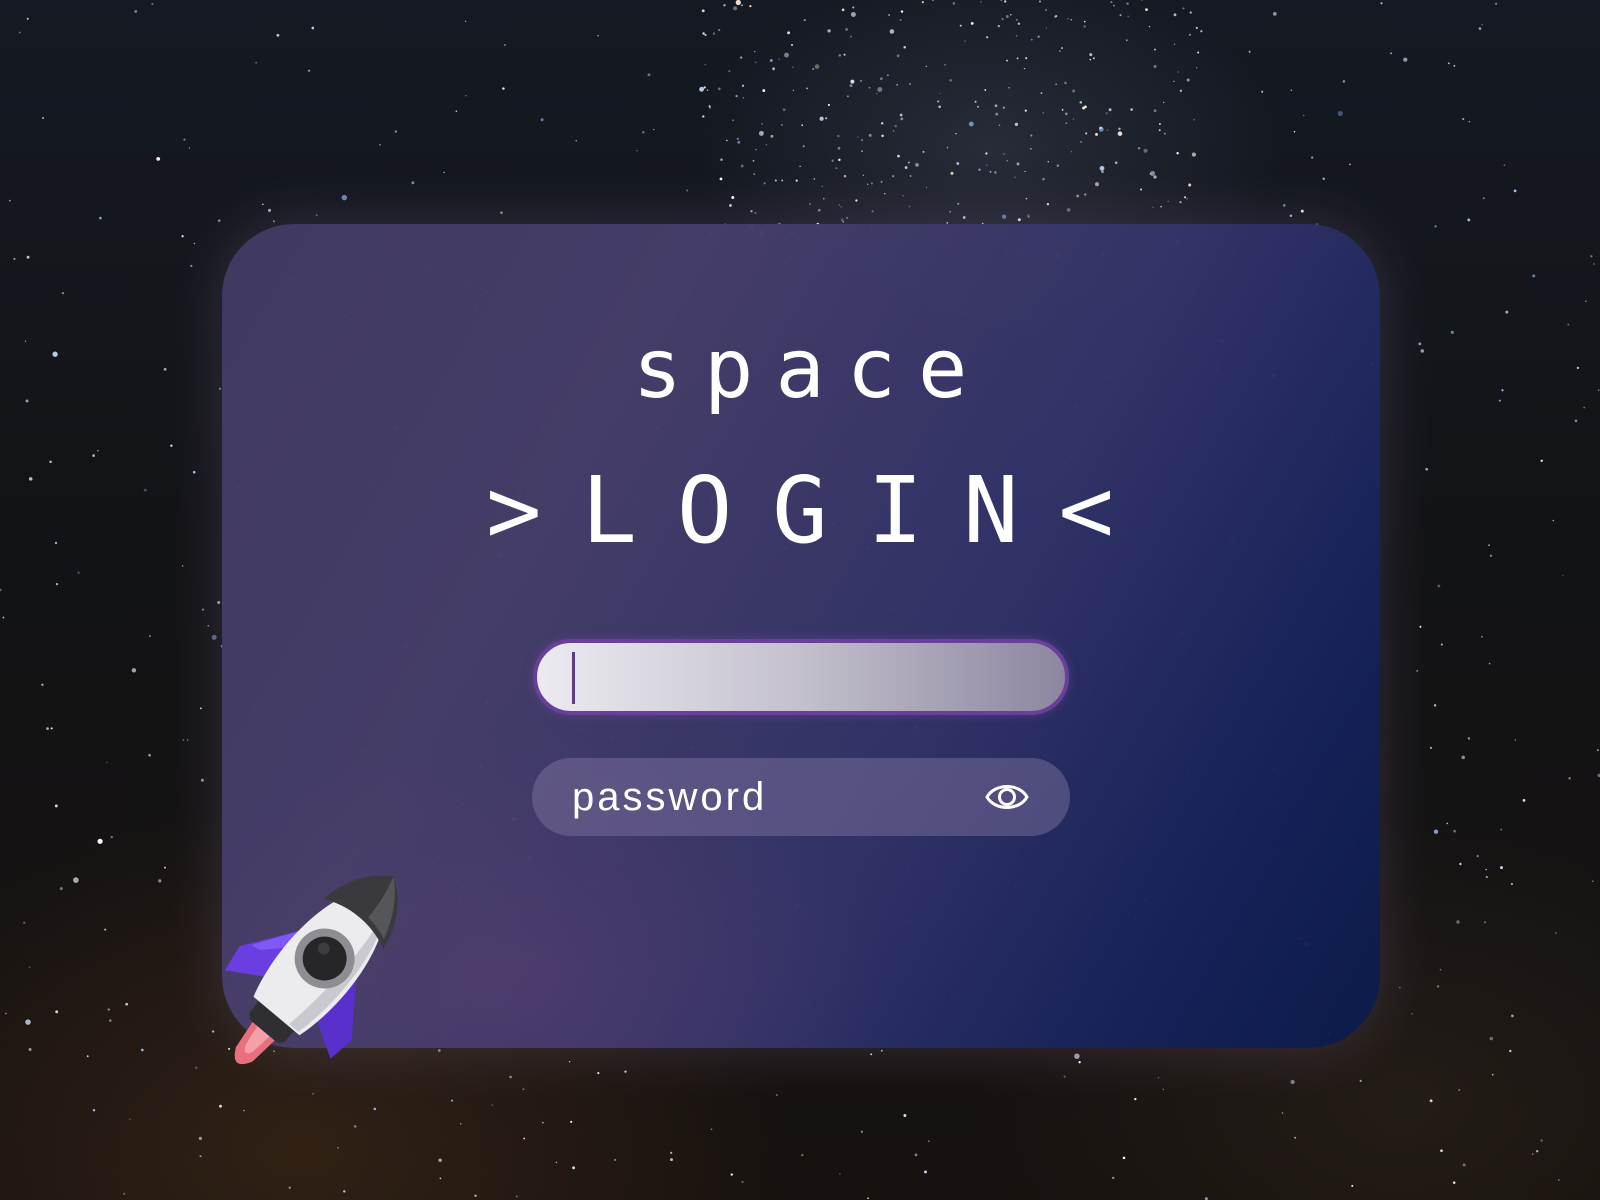  I want to click on app-word: space, so click(811, 369).